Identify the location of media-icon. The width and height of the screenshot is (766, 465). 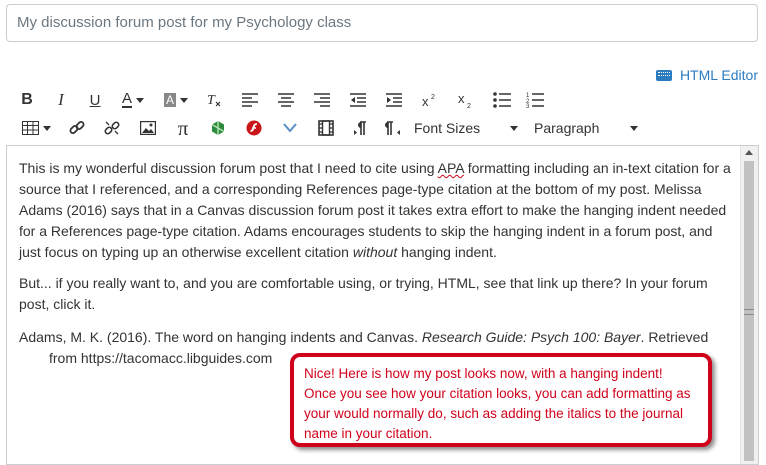
(218, 128).